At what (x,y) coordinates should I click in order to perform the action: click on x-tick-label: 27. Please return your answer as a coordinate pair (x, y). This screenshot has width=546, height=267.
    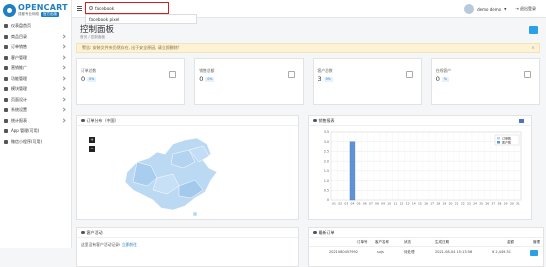
    Looking at the image, I should click on (494, 204).